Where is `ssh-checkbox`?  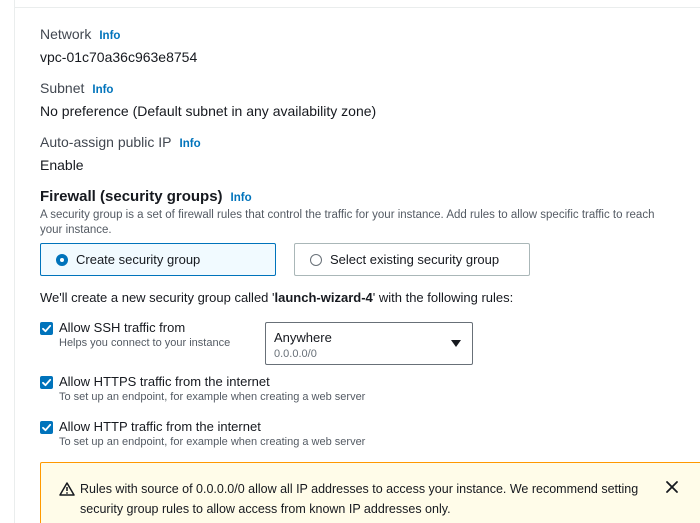
ssh-checkbox is located at coordinates (46, 328).